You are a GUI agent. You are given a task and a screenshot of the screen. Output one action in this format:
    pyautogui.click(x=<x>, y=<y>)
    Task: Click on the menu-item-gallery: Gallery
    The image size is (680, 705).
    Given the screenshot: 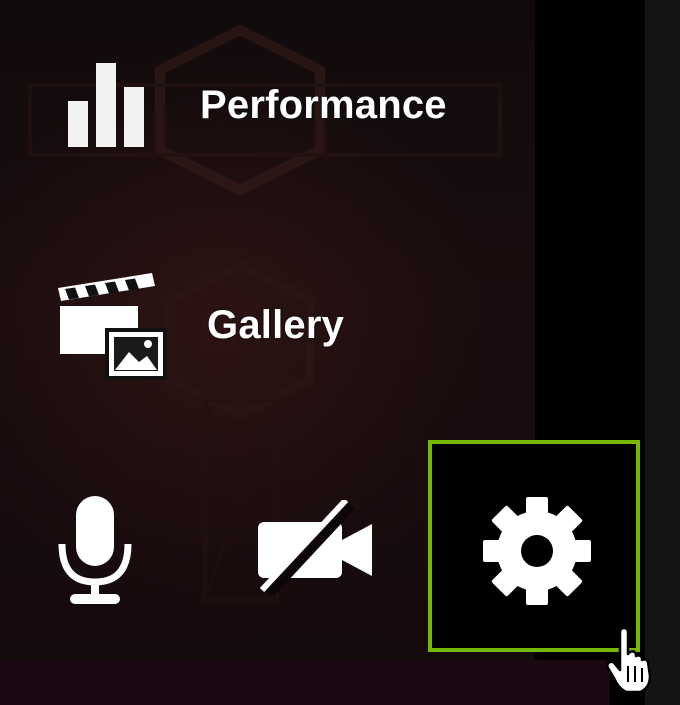 What is the action you would take?
    pyautogui.click(x=199, y=325)
    